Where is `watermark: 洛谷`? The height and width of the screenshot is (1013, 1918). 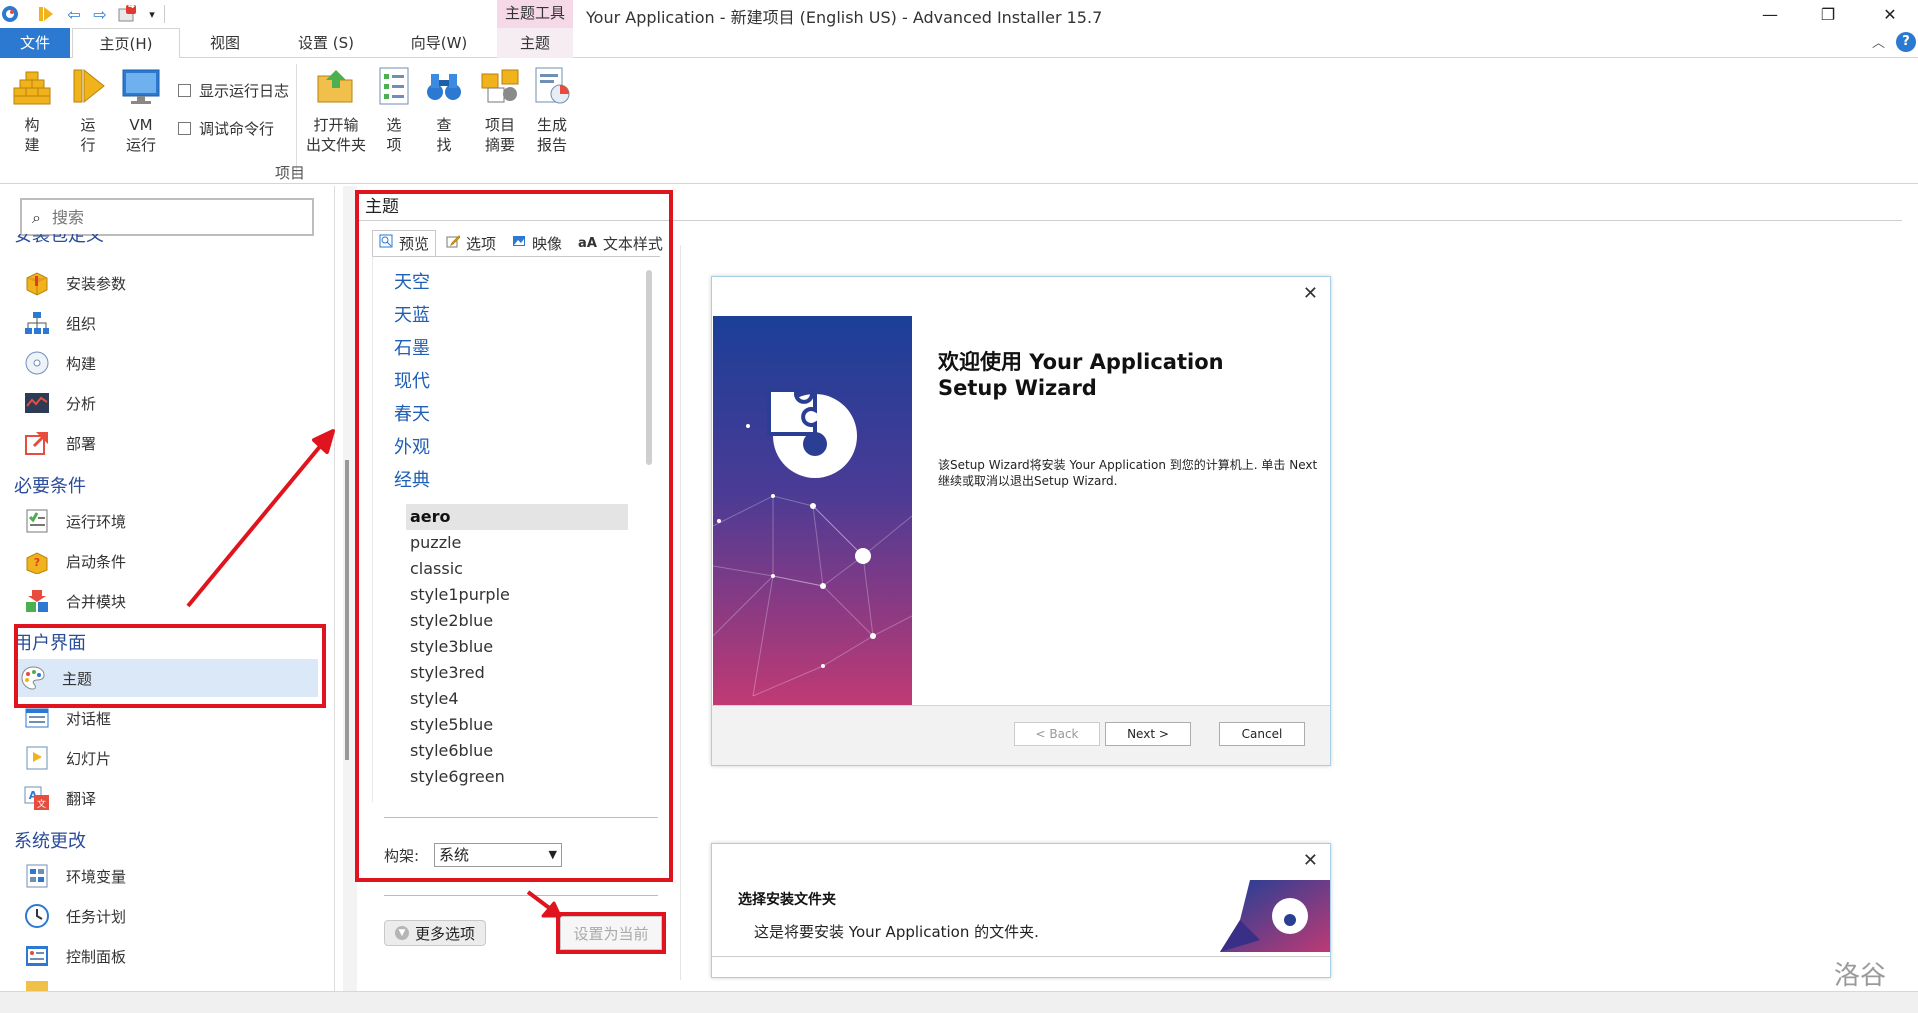 watermark: 洛谷 is located at coordinates (1860, 976).